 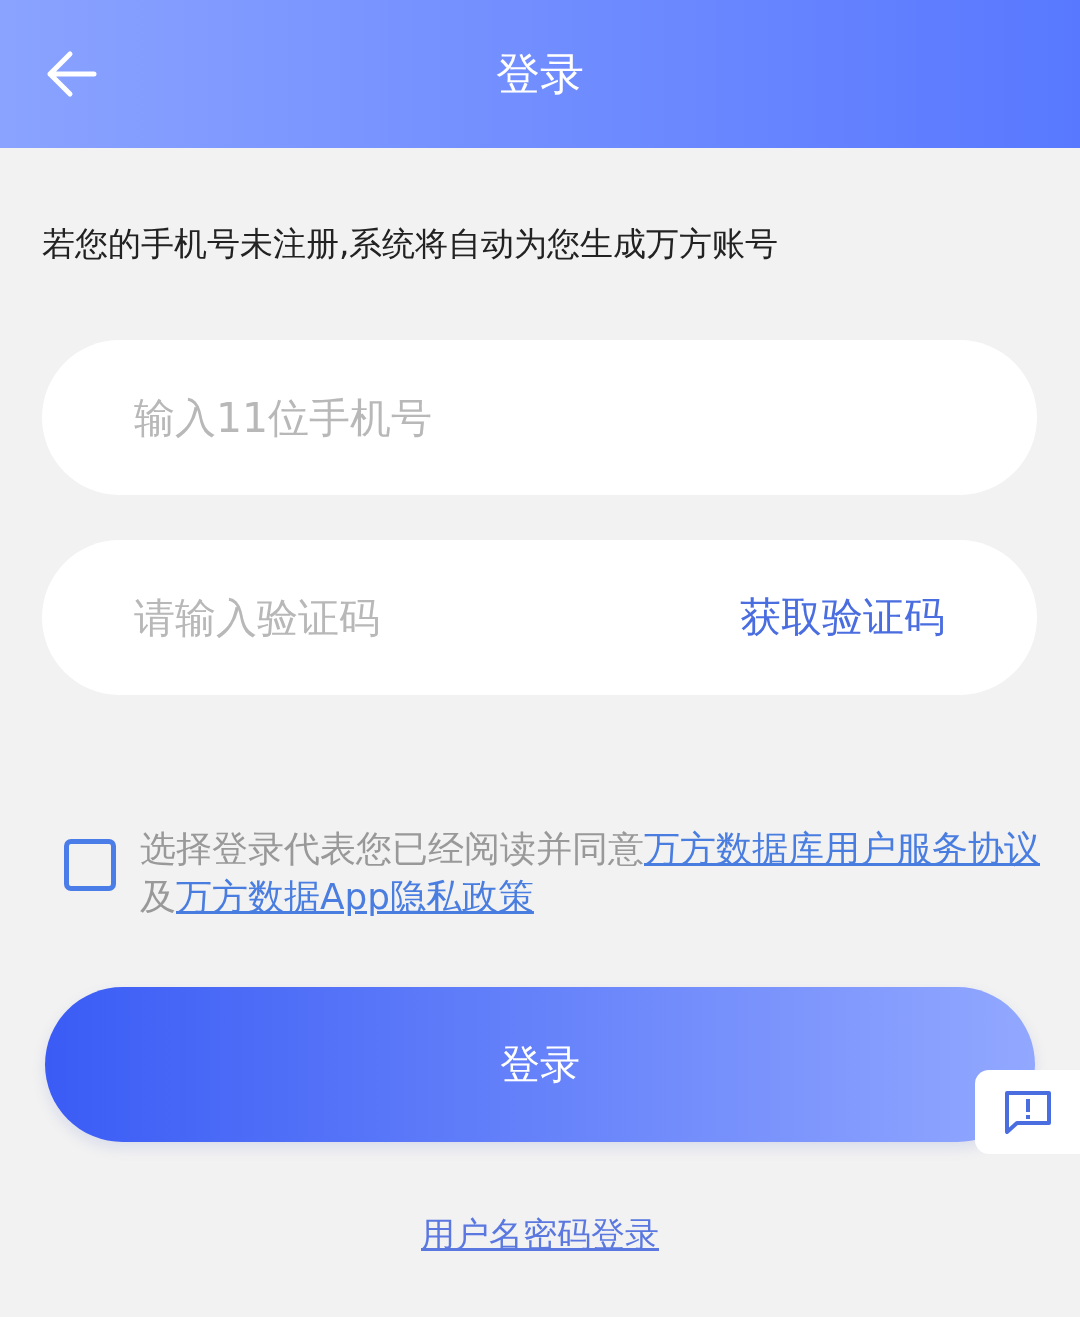 What do you see at coordinates (437, 617) in the screenshot?
I see `code-field: 请输入验证码` at bounding box center [437, 617].